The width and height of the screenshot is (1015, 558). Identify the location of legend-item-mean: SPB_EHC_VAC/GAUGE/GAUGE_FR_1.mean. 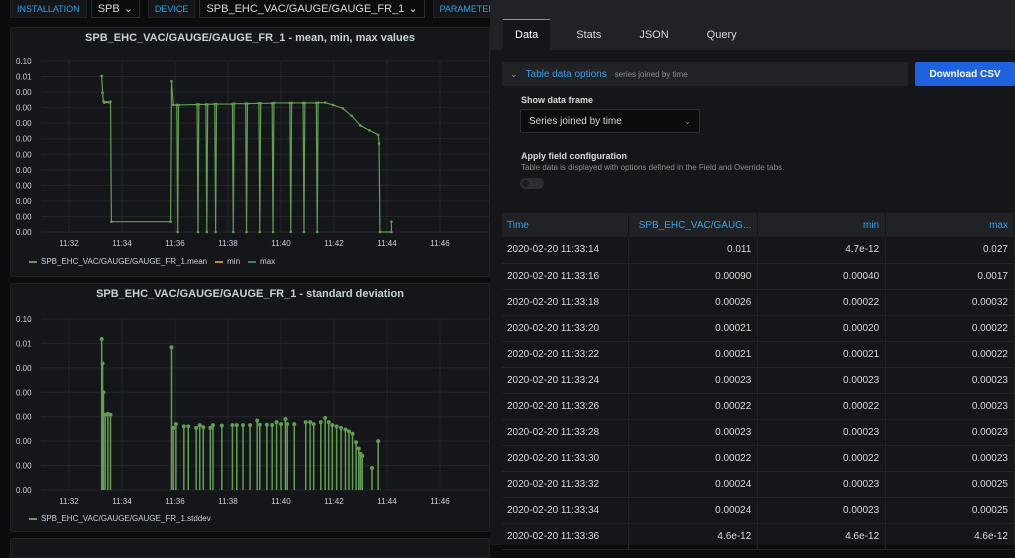
(118, 261).